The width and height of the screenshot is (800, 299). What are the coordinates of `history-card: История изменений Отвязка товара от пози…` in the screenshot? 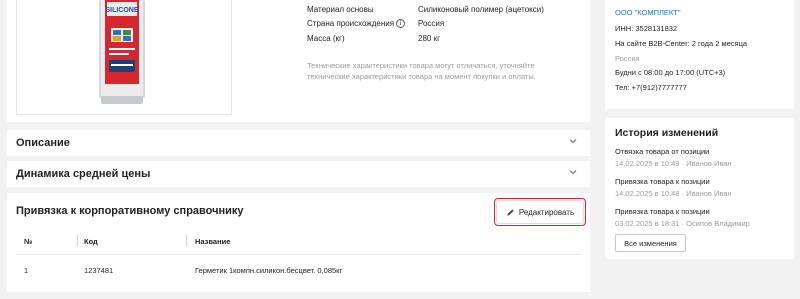 It's located at (699, 188).